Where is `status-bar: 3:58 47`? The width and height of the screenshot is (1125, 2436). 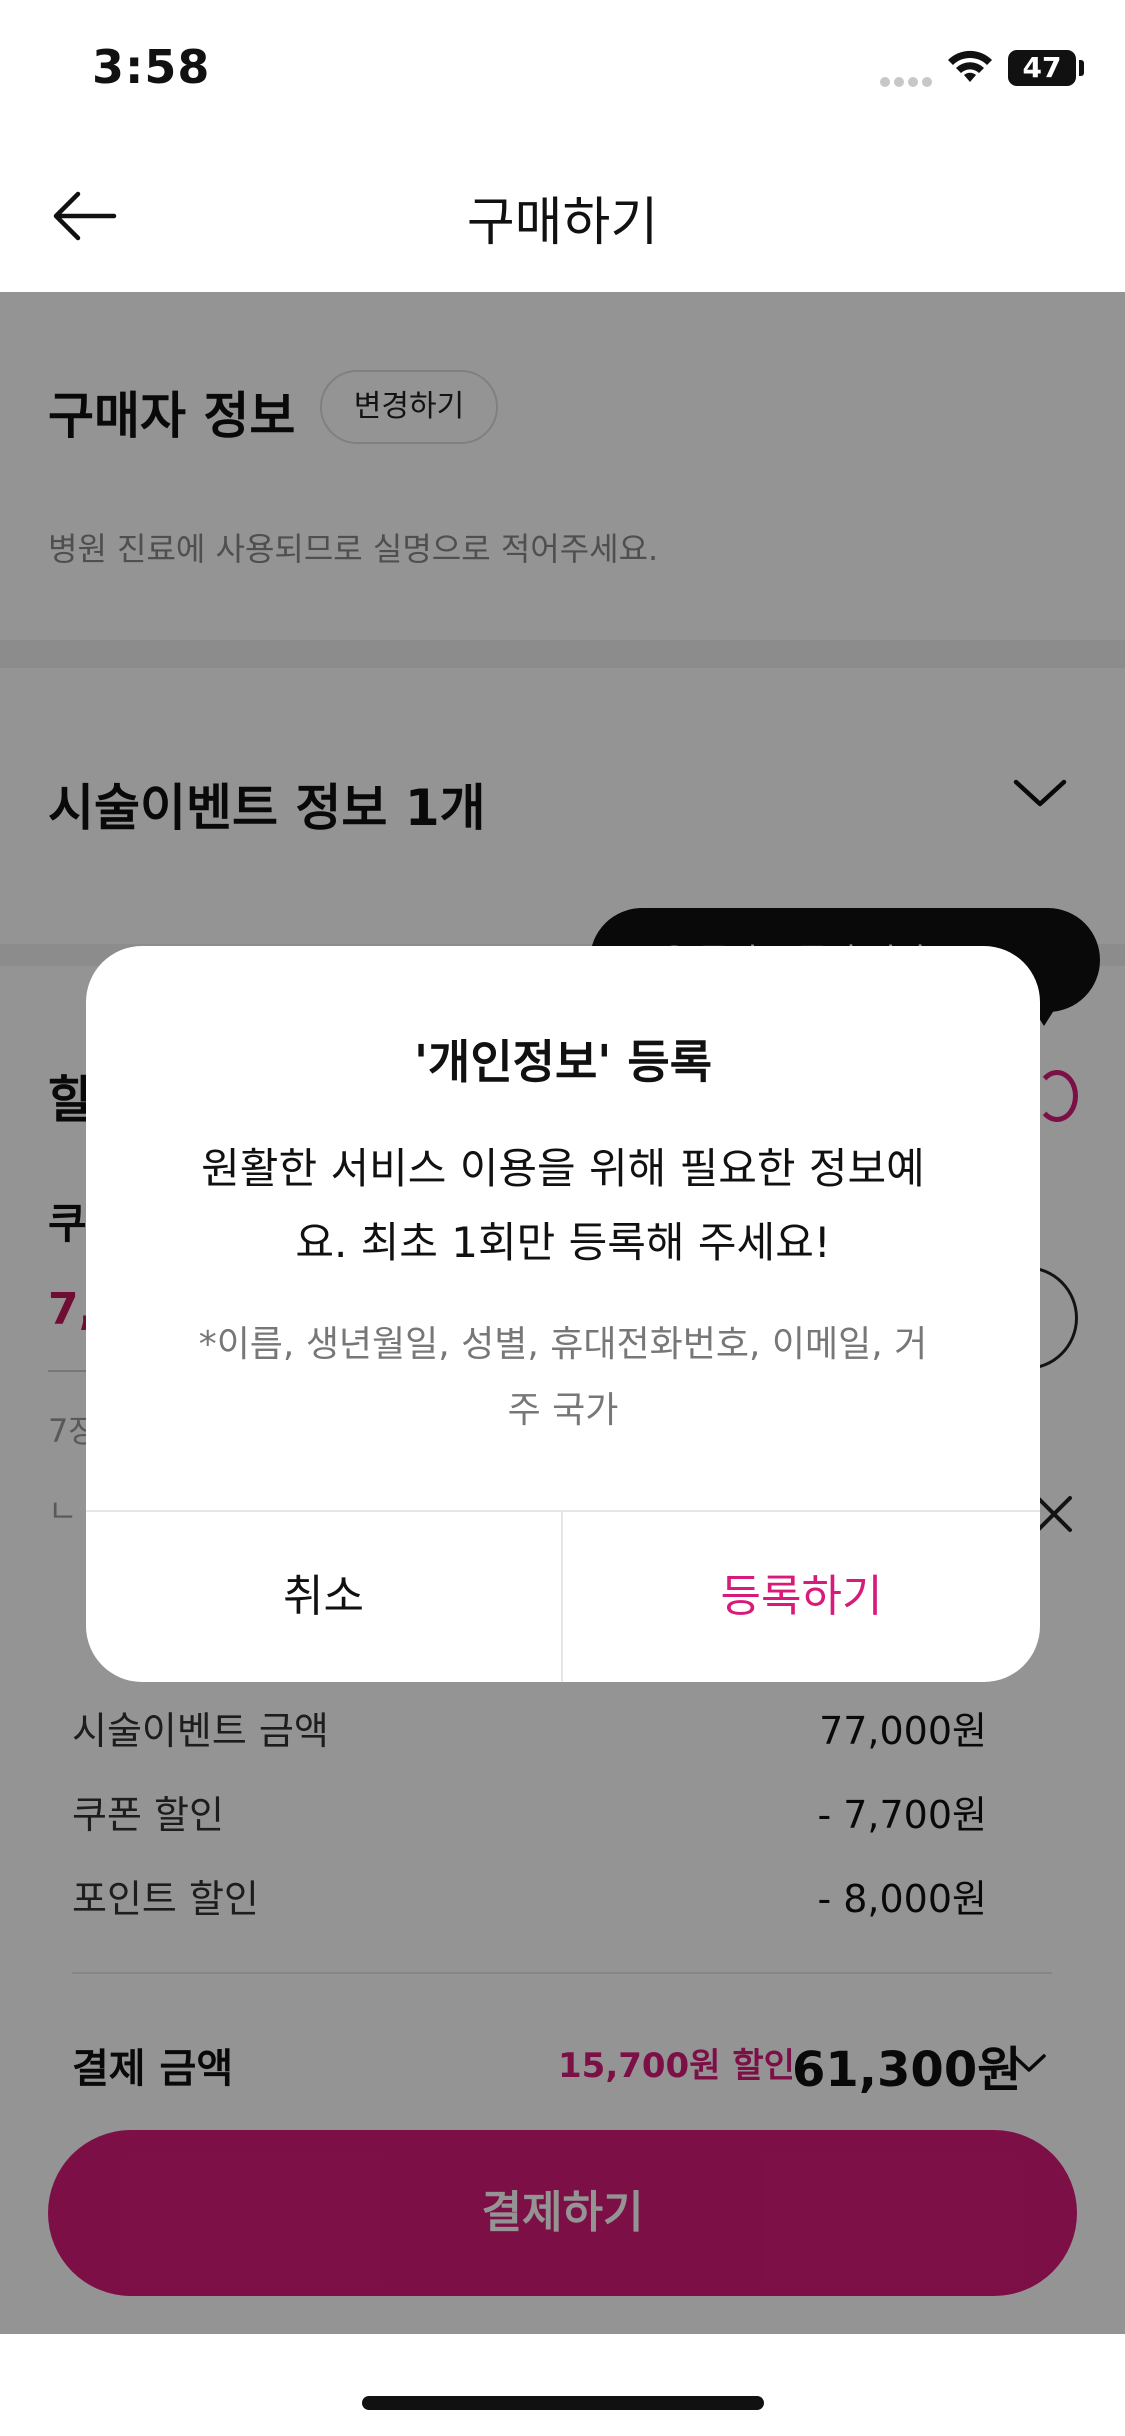
status-bar: 3:58 47 is located at coordinates (562, 70).